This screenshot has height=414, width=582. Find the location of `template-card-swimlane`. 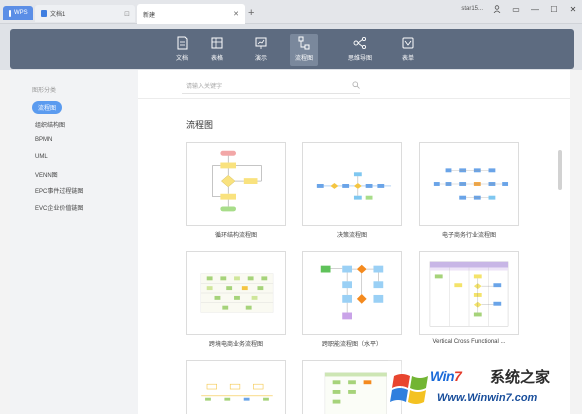

template-card-swimlane is located at coordinates (352, 293).